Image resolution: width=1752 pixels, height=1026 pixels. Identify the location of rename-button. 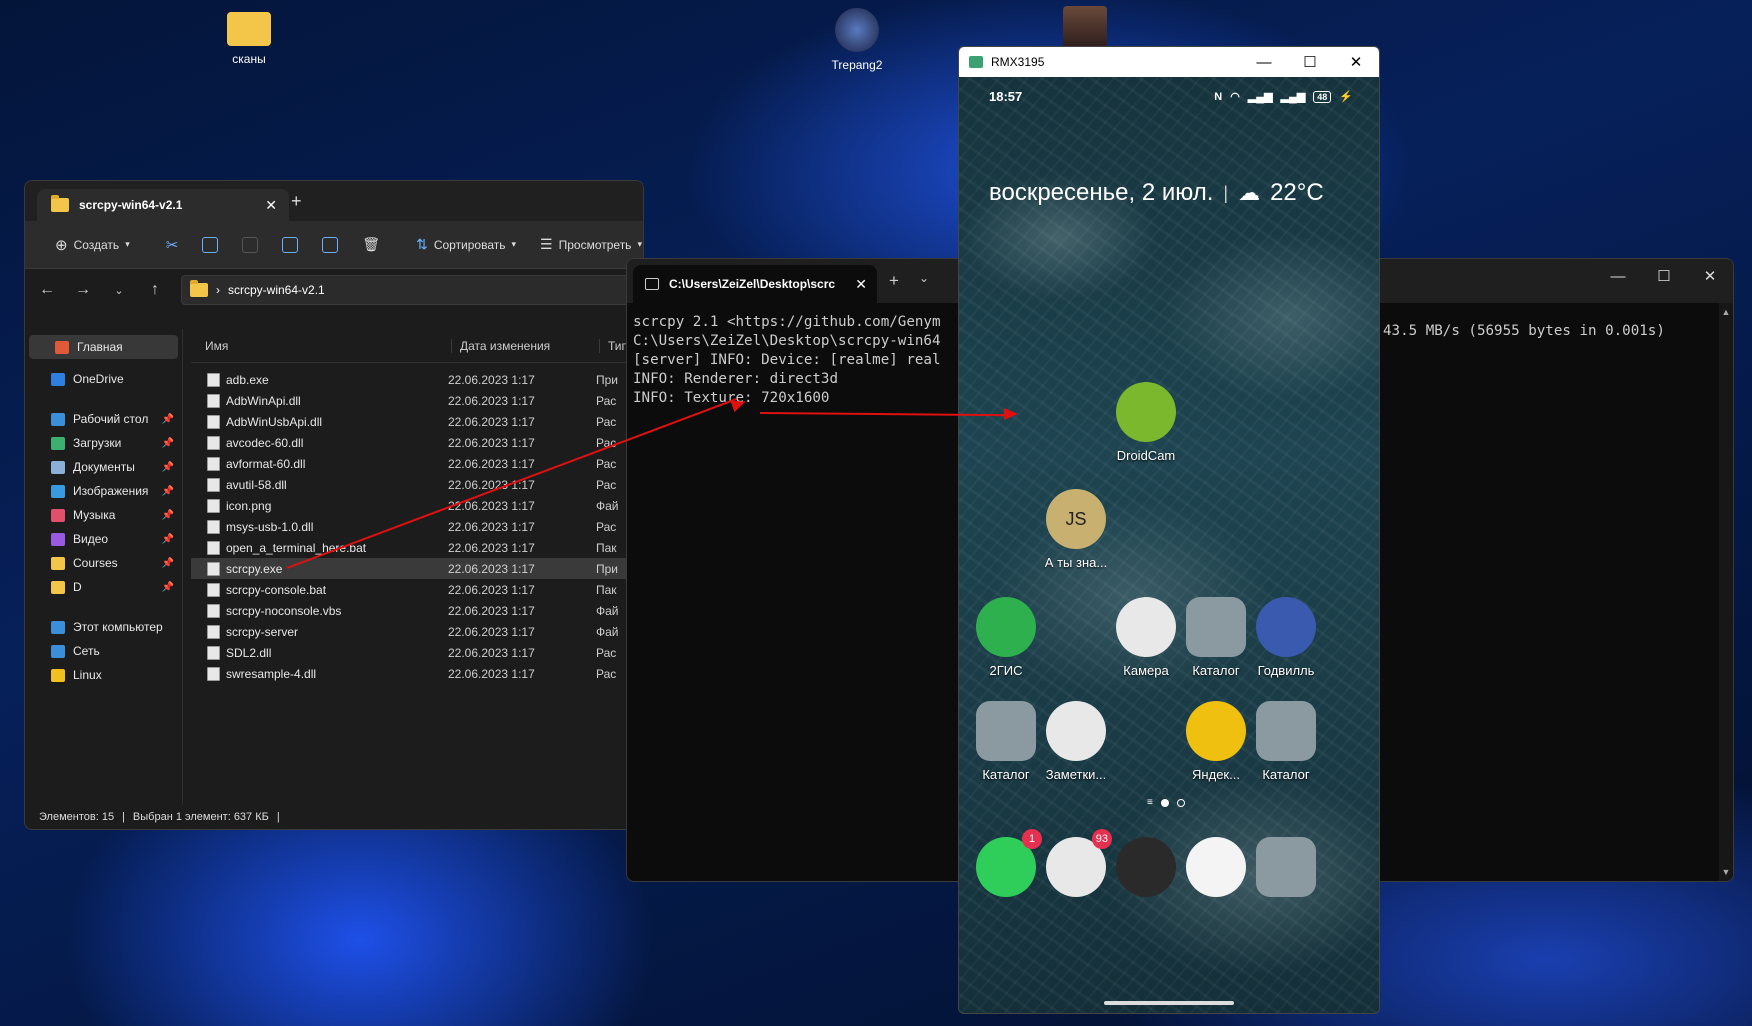
(290, 245).